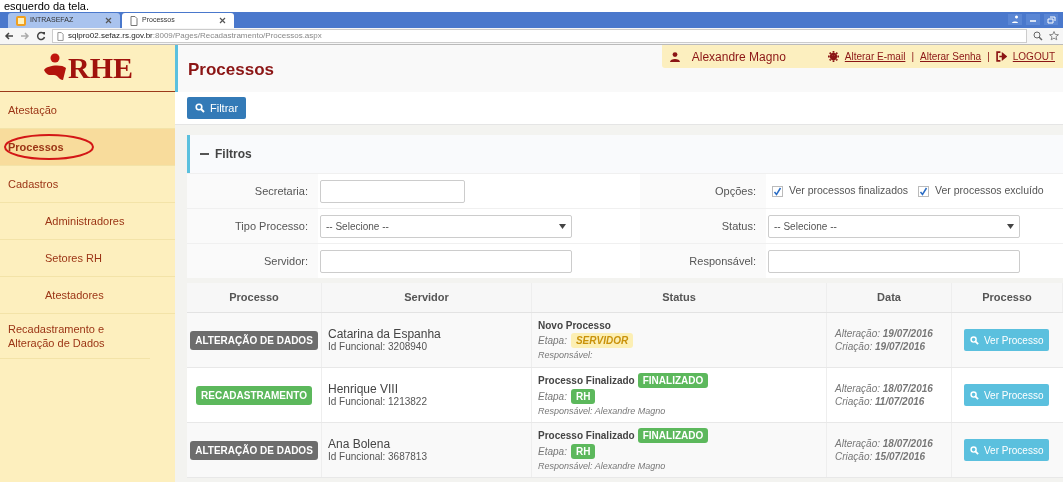 Image resolution: width=1063 pixels, height=482 pixels. Describe the element at coordinates (33, 184) in the screenshot. I see `sidebar-item: Cadastros` at that location.